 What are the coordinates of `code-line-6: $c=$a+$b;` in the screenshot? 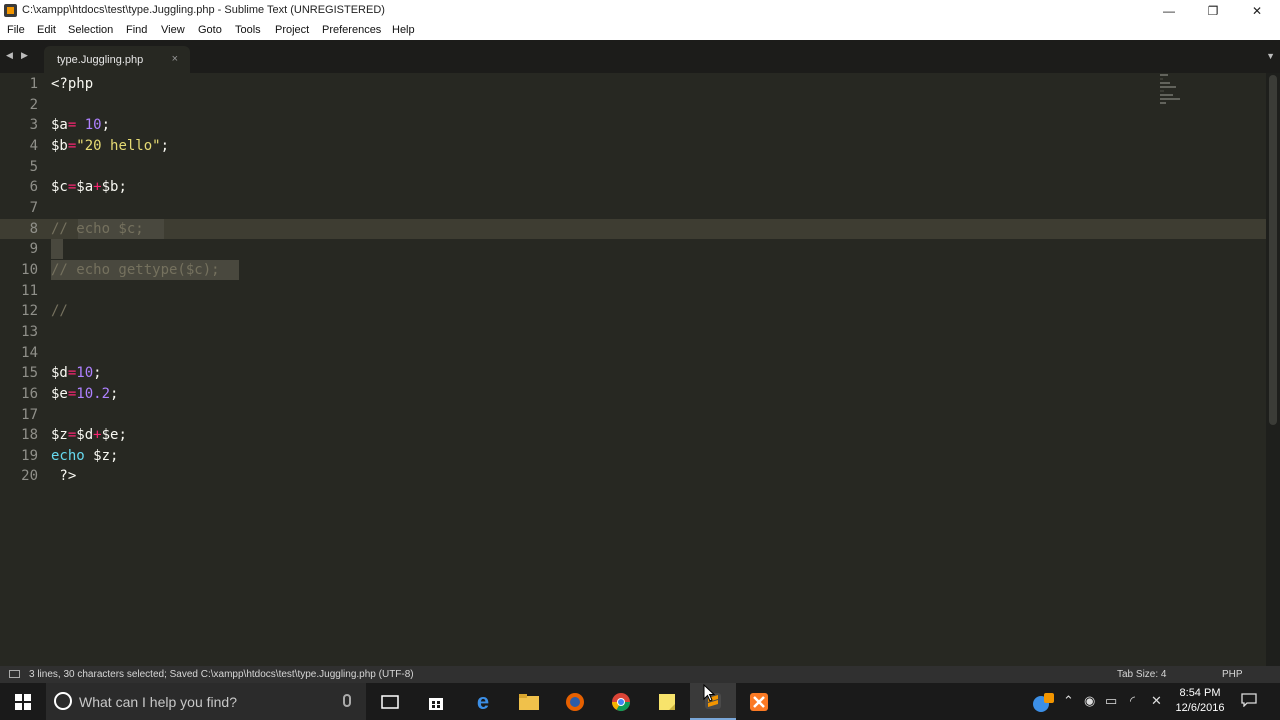 It's located at (89, 187).